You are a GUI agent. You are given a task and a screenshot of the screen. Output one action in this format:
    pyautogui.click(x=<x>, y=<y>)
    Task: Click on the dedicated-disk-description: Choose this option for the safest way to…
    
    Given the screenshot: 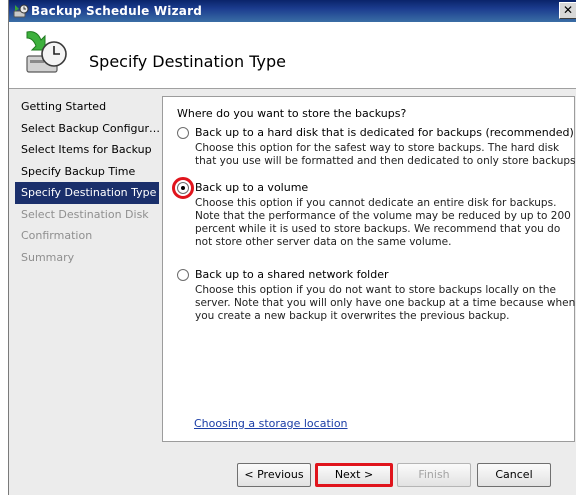 What is the action you would take?
    pyautogui.click(x=385, y=154)
    